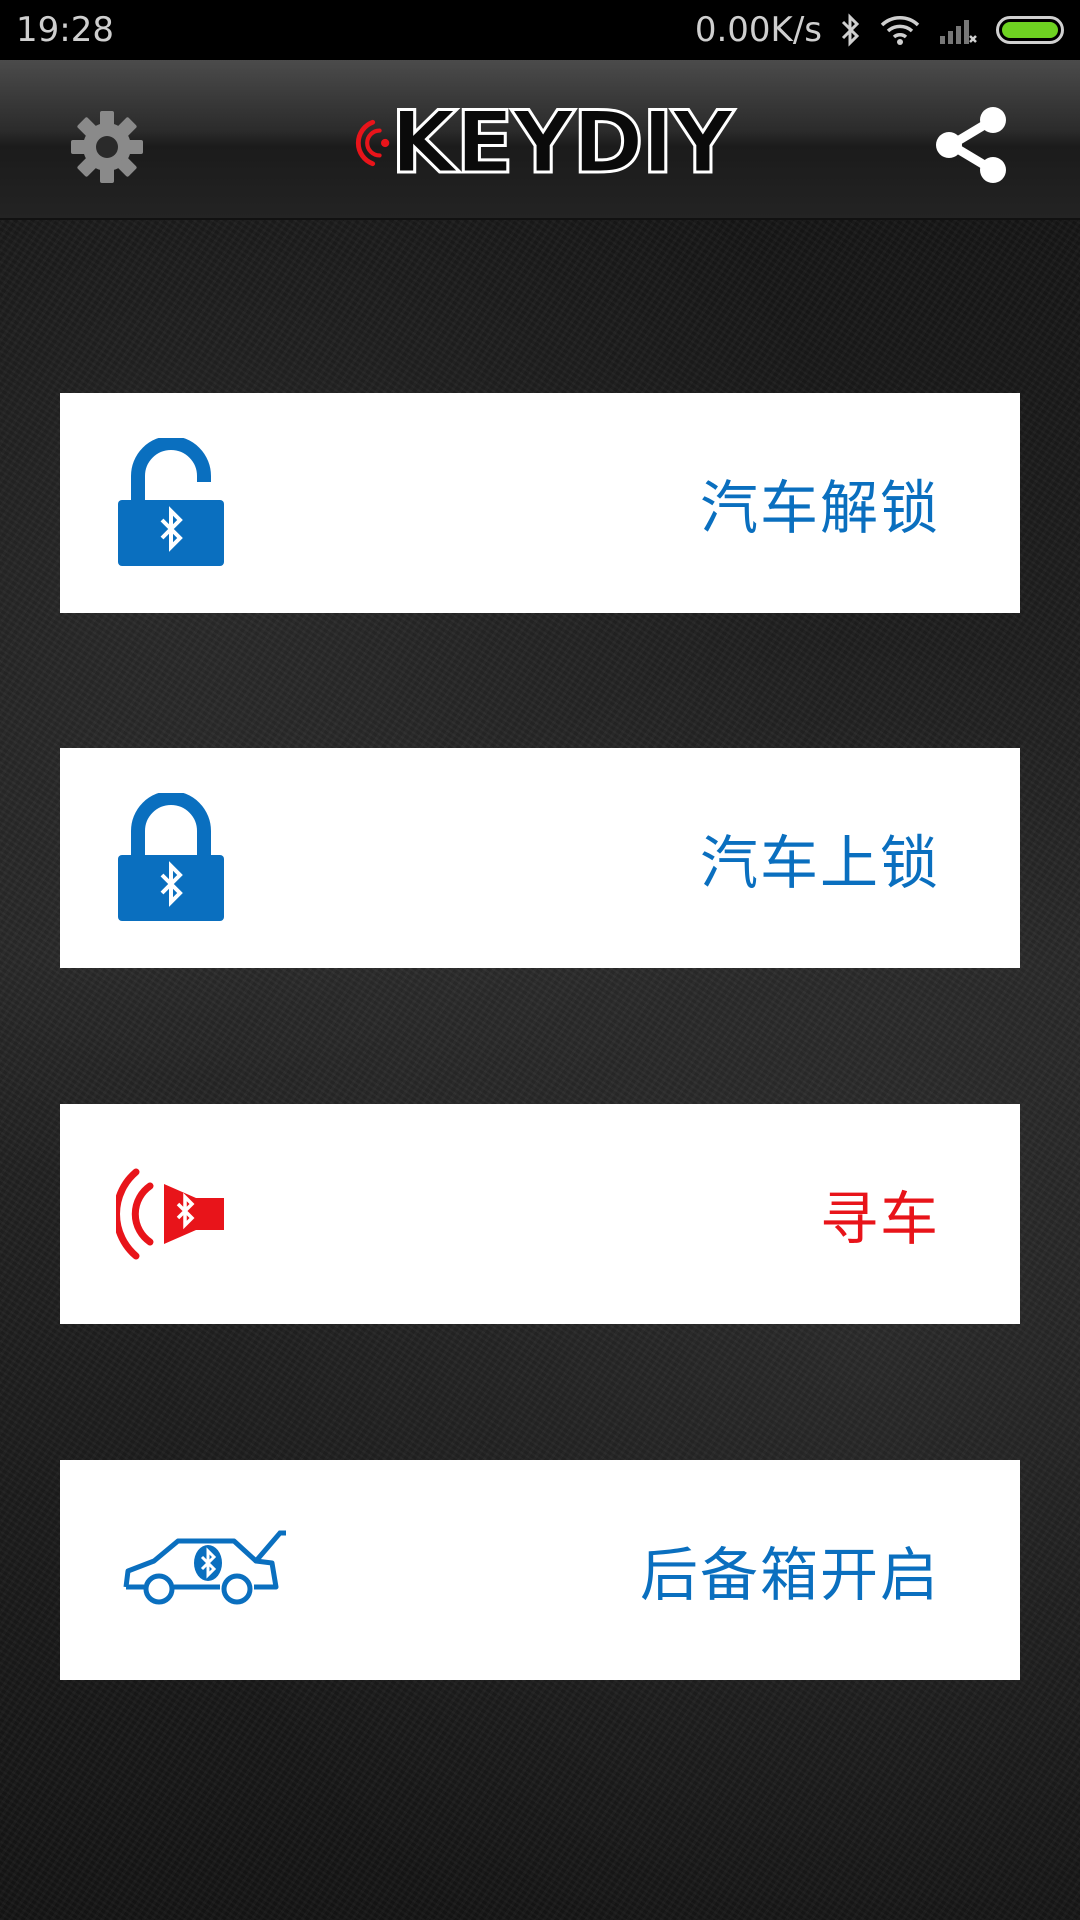  Describe the element at coordinates (758, 30) in the screenshot. I see `network-speed: 0.00K/s` at that location.